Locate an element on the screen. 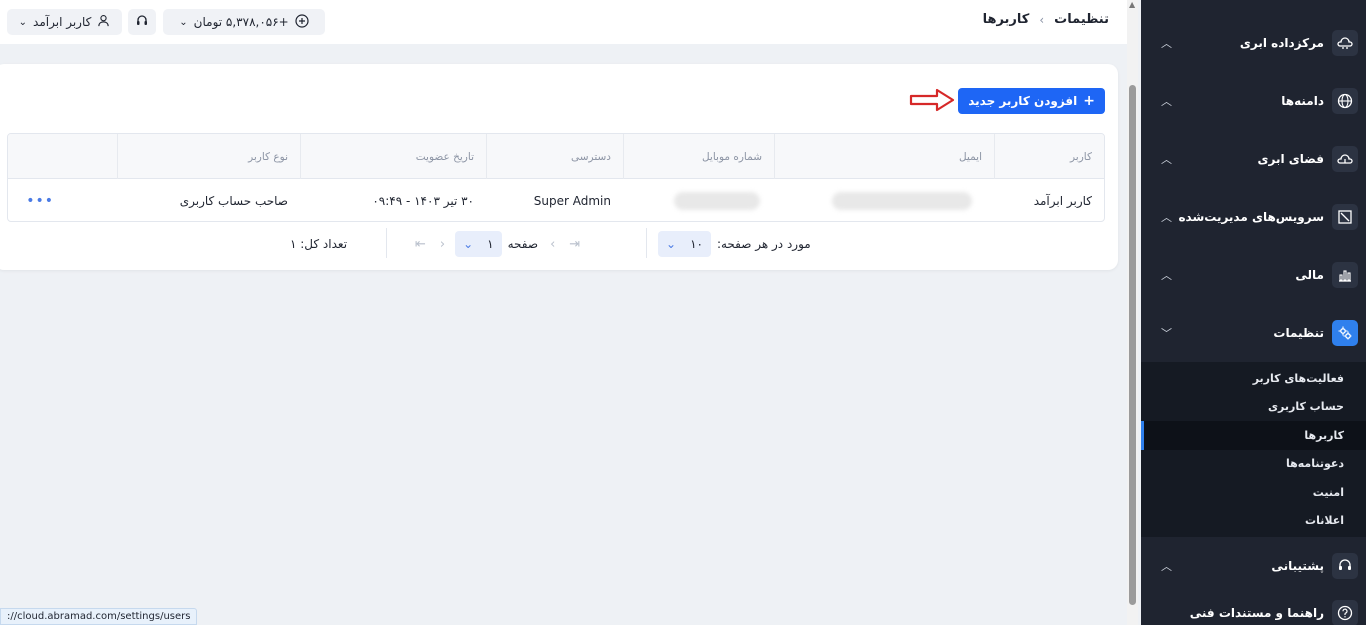 This screenshot has width=1366, height=625. user-icon is located at coordinates (103, 22).